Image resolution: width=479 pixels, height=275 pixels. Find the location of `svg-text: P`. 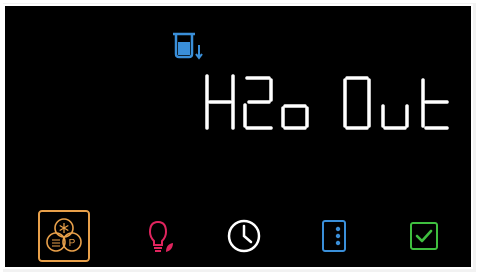

svg-text: P is located at coordinates (72, 243).